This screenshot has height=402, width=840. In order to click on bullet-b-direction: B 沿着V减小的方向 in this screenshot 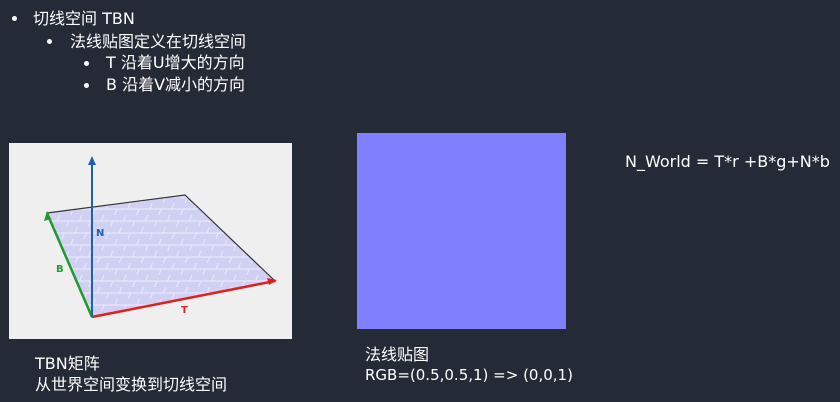, I will do `click(176, 84)`.